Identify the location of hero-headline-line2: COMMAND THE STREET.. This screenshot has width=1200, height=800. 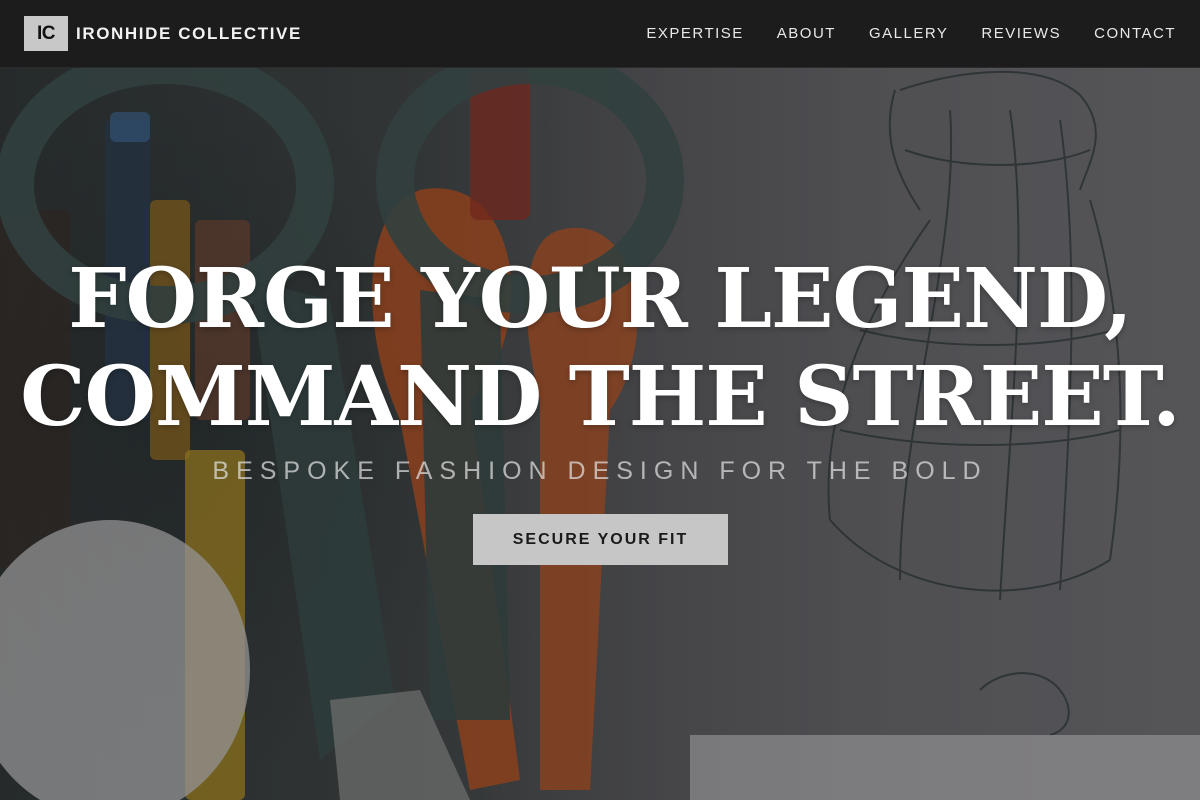
(600, 397).